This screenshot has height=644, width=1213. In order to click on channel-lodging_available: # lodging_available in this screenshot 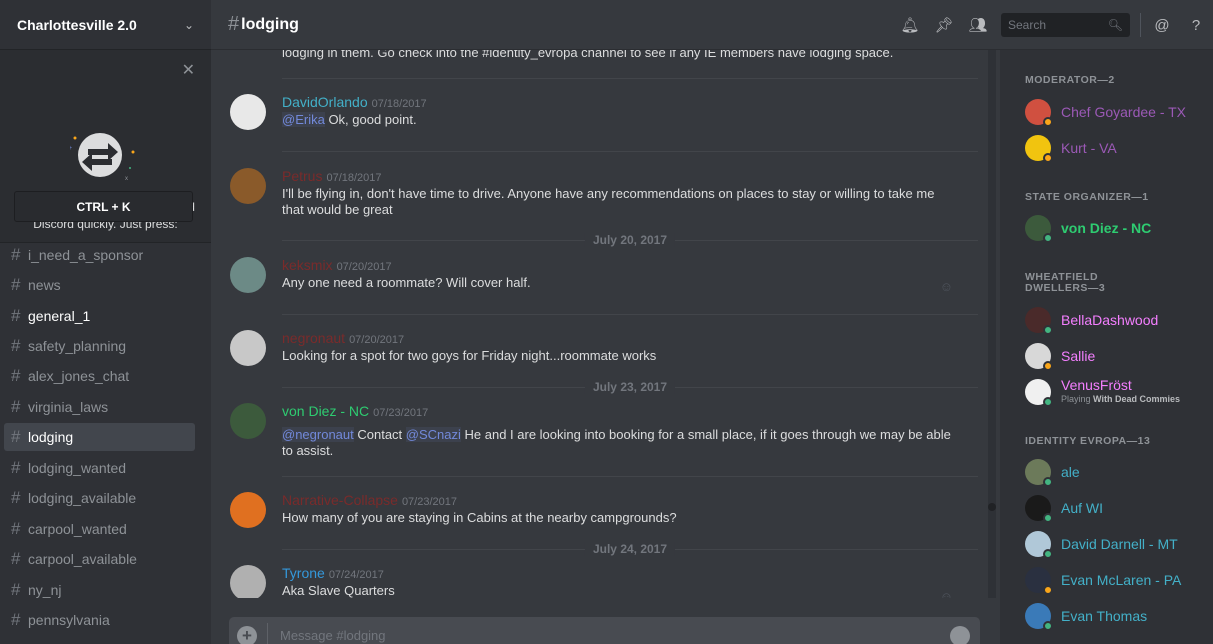, I will do `click(99, 498)`.